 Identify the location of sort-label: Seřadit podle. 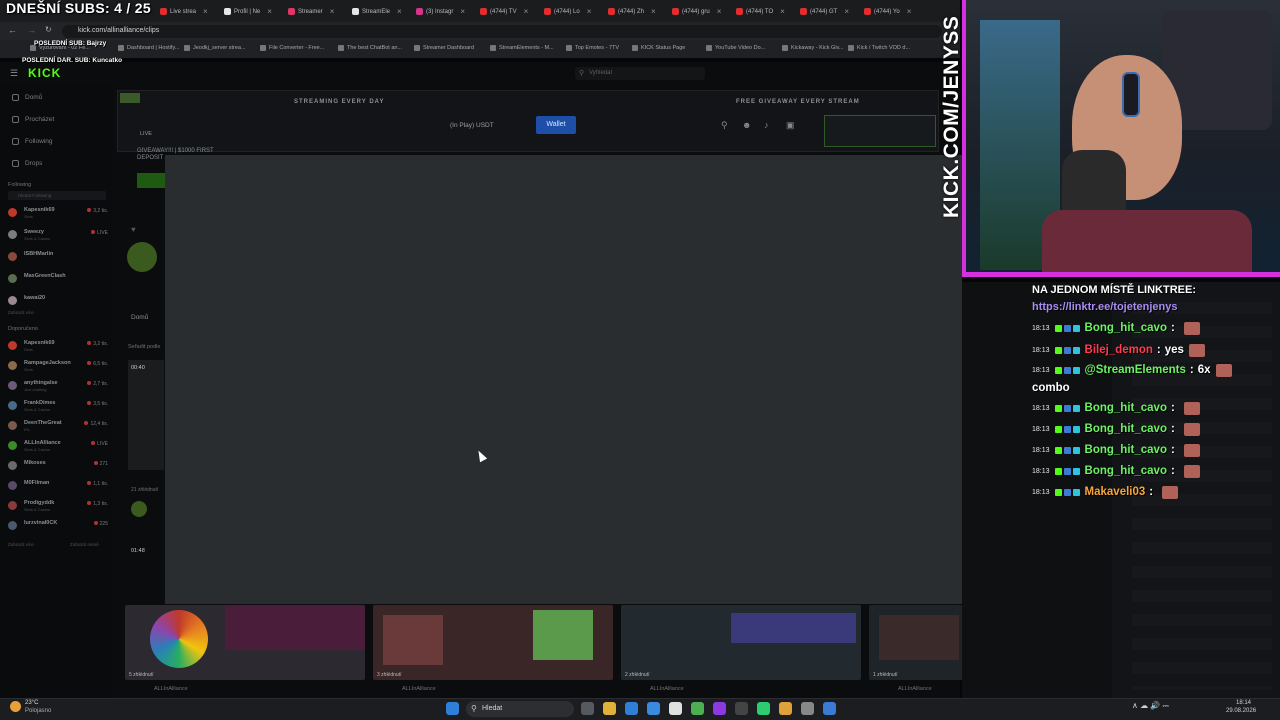
(144, 347).